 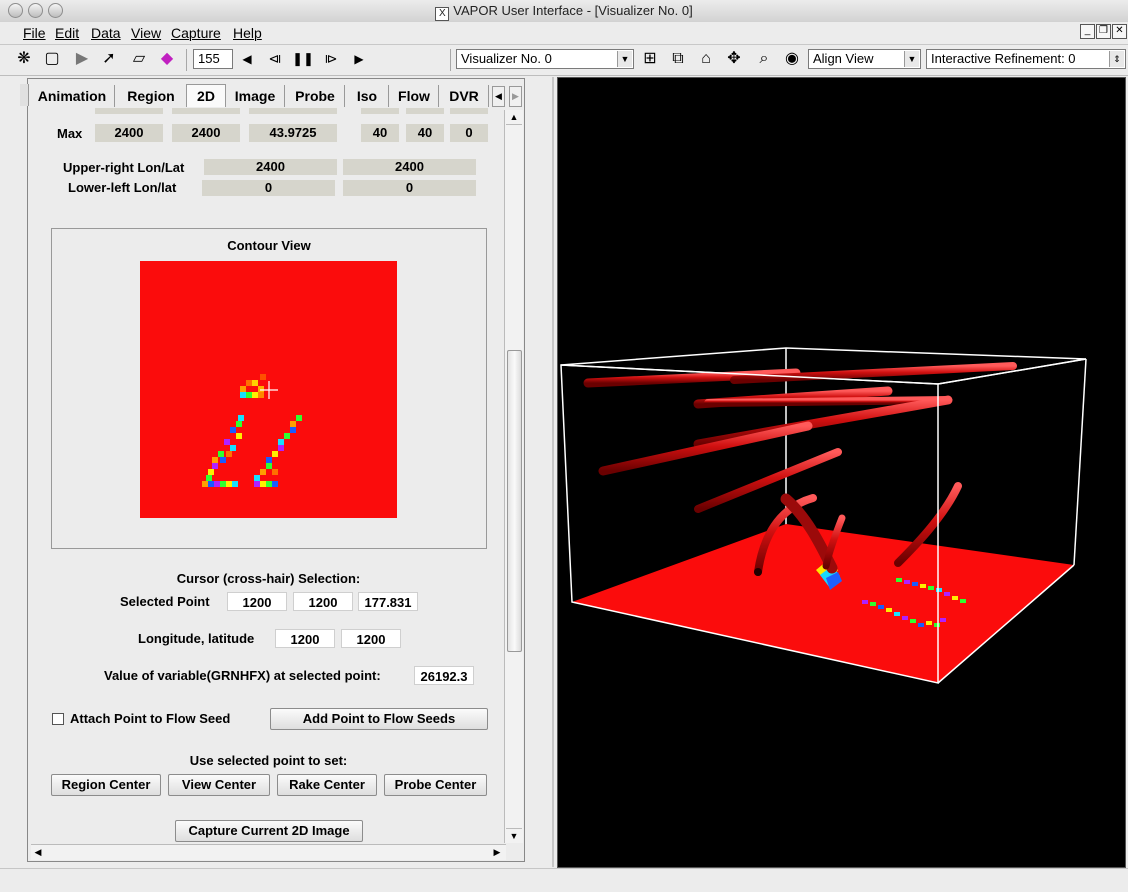 What do you see at coordinates (165, 601) in the screenshot?
I see `selected-point-label: Selected Point` at bounding box center [165, 601].